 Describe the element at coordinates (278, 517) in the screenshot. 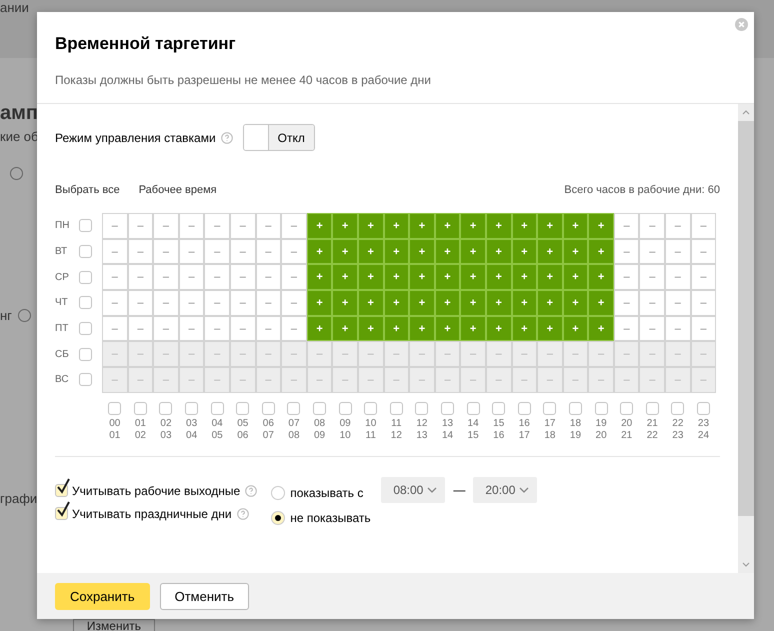

I see `radio-button` at that location.